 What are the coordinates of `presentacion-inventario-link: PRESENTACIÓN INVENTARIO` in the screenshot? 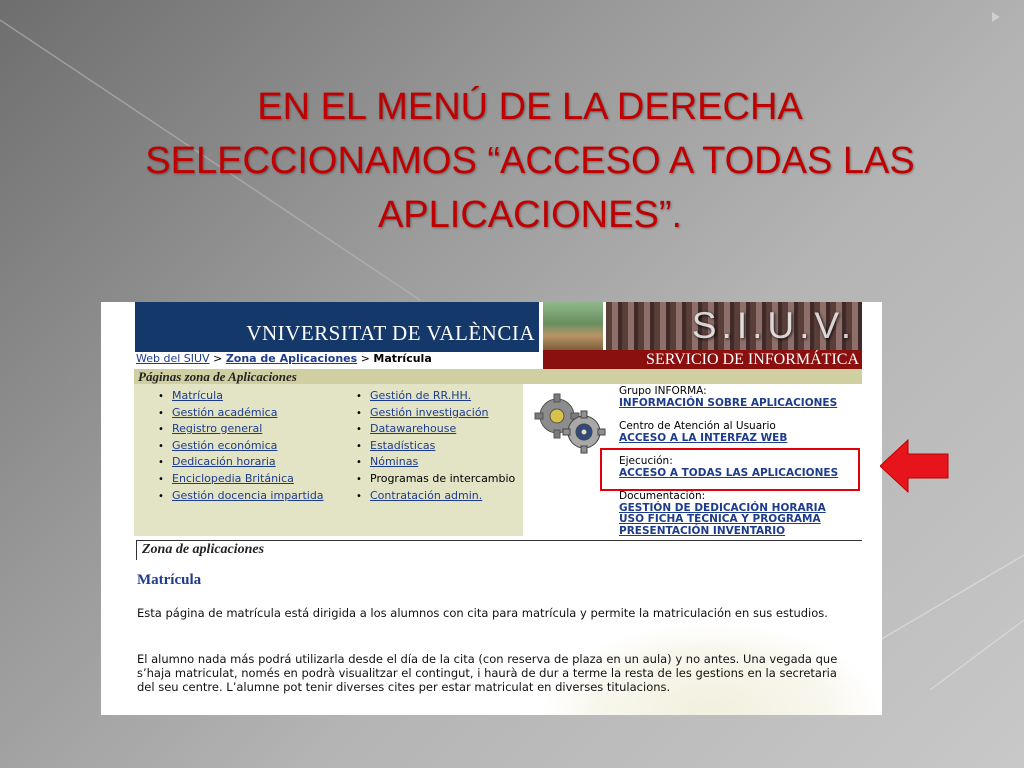 It's located at (722, 531).